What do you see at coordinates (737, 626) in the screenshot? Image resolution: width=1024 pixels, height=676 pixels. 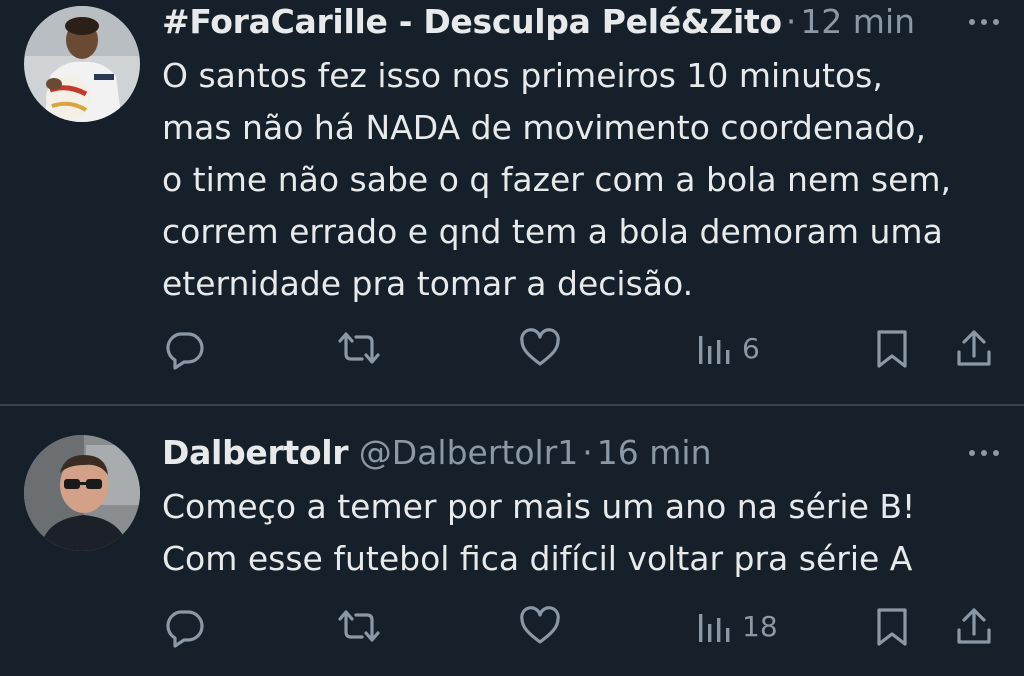 I see `views-button: 18` at bounding box center [737, 626].